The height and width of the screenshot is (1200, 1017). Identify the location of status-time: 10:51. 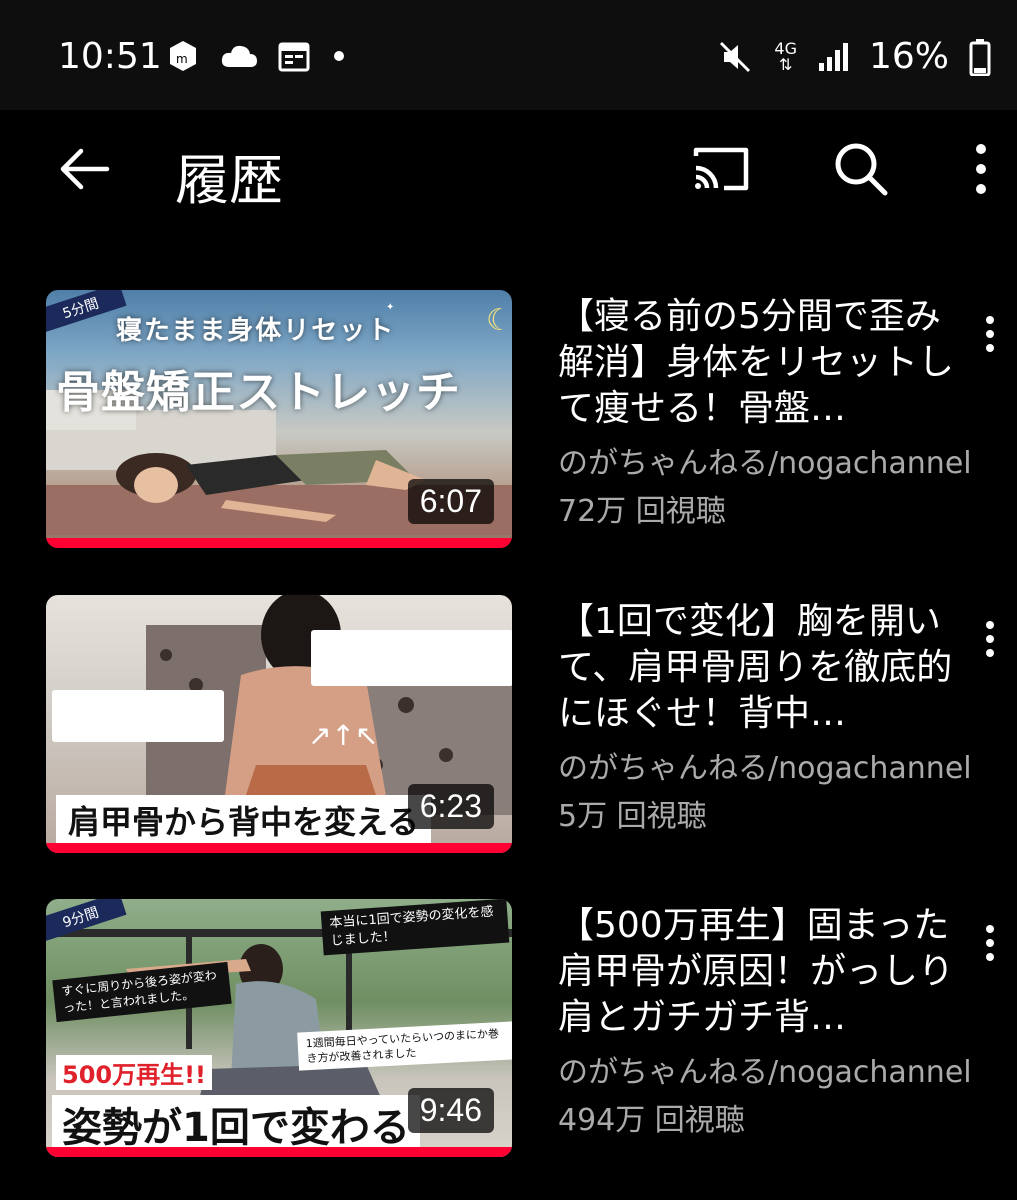
(110, 56).